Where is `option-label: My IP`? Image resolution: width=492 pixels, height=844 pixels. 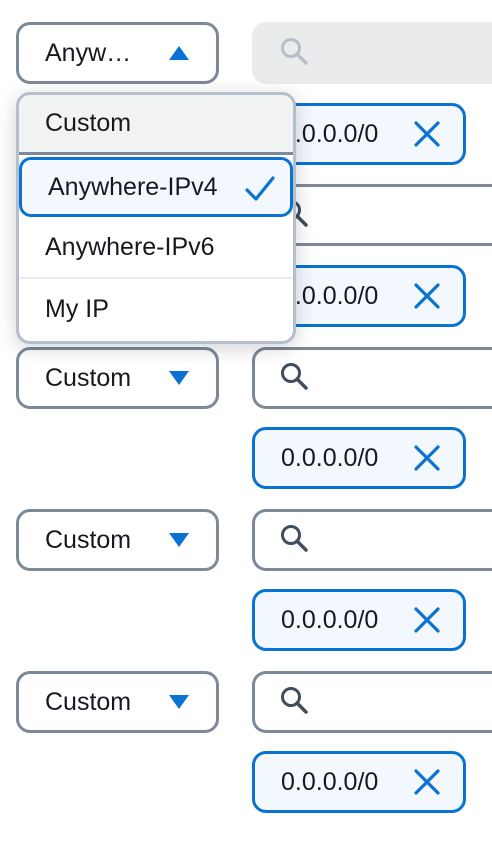 option-label: My IP is located at coordinates (77, 308).